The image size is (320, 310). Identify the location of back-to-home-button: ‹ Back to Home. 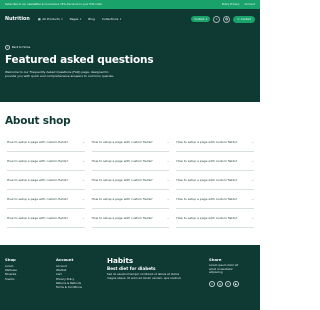
(17, 47).